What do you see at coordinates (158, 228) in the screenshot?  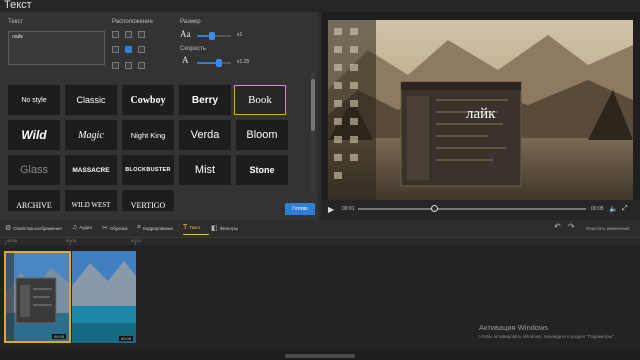 I see `tab-label: Кадрирование` at bounding box center [158, 228].